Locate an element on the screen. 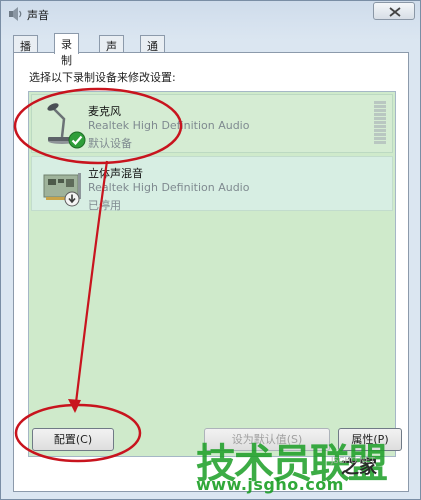 Image resolution: width=421 pixels, height=500 pixels. window-title: 声音 is located at coordinates (38, 15).